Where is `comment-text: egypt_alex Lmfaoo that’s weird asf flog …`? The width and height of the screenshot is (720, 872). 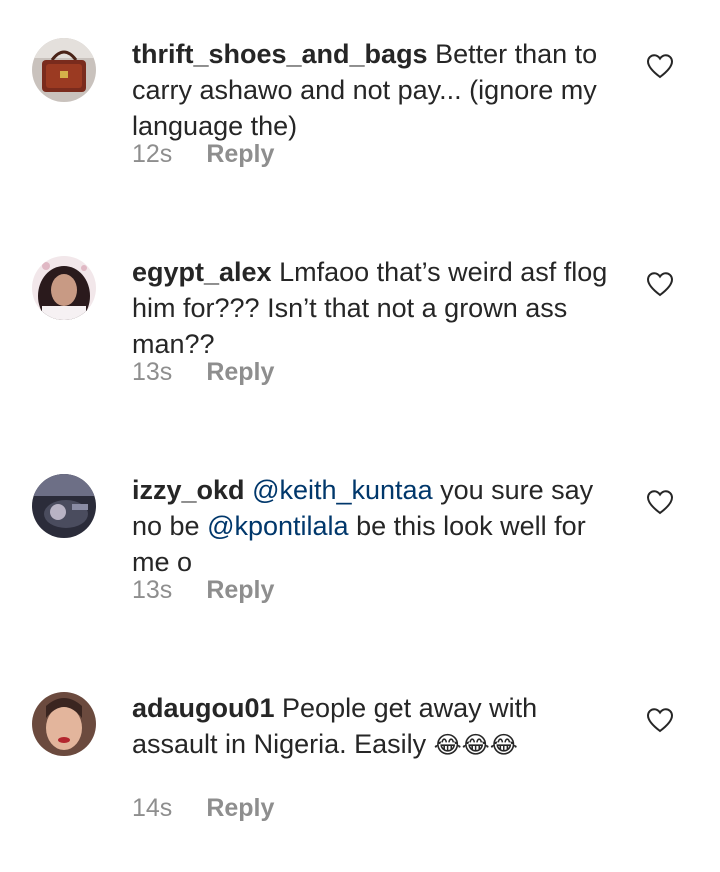 comment-text: egypt_alex Lmfaoo that’s weird asf flog … is located at coordinates (377, 308).